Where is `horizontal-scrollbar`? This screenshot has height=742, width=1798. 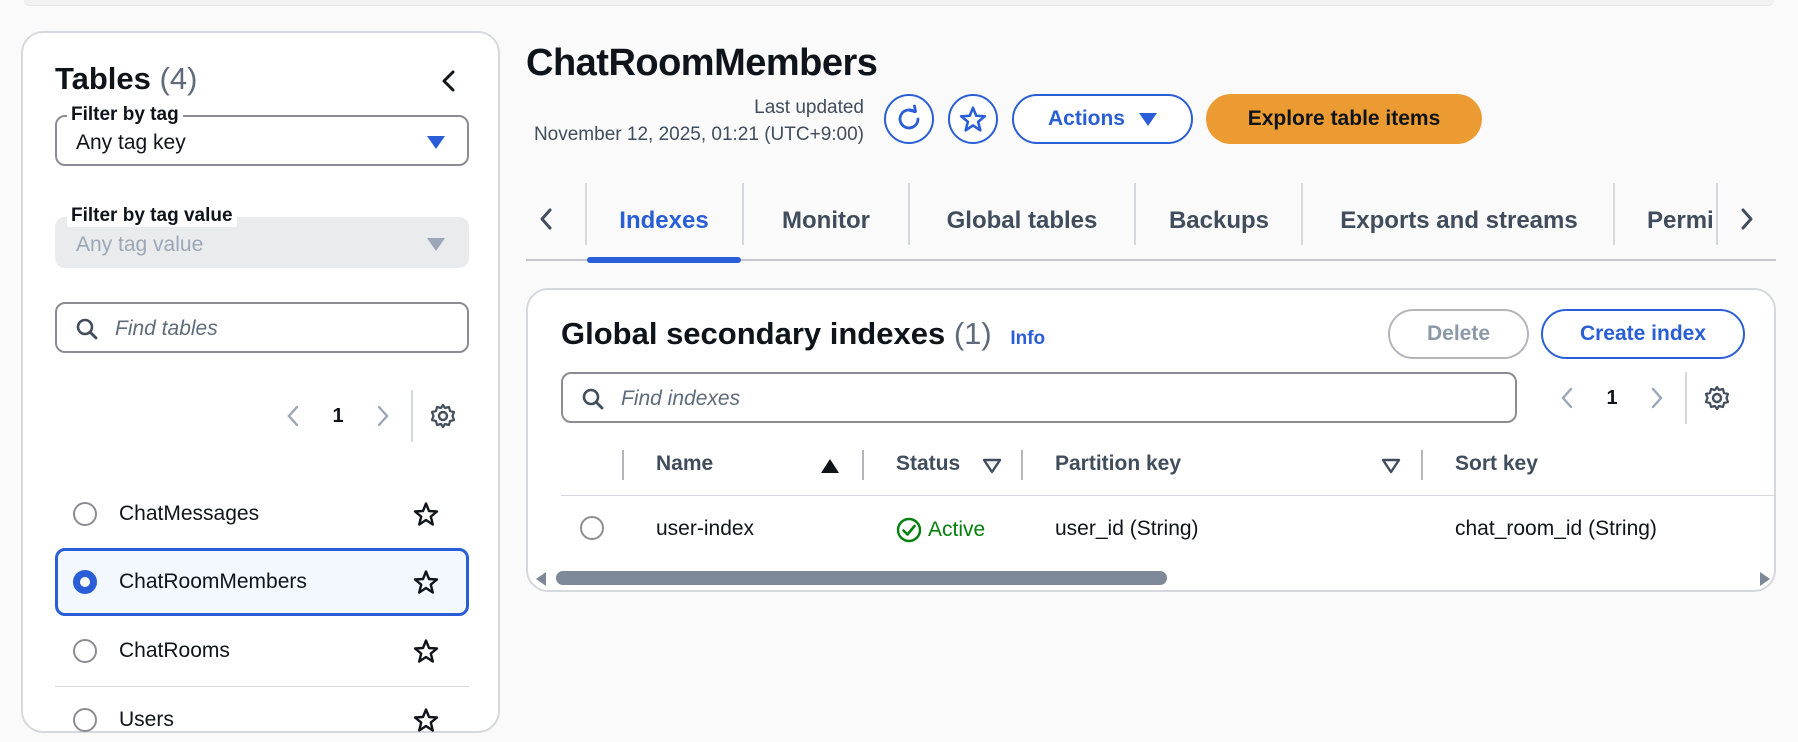 horizontal-scrollbar is located at coordinates (1152, 578).